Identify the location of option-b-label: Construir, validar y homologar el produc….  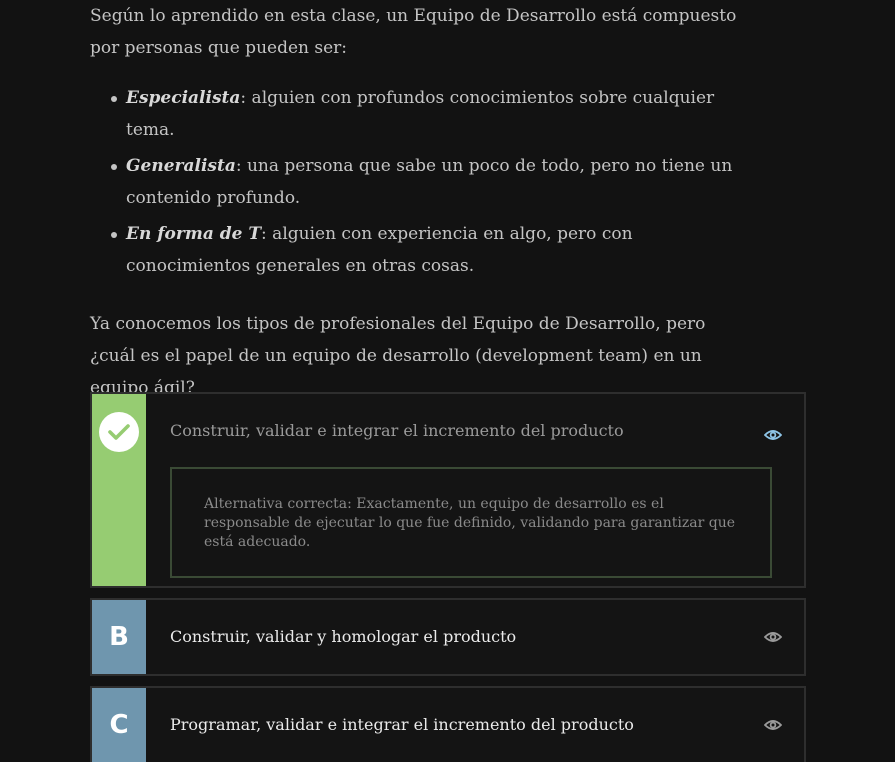
(343, 636).